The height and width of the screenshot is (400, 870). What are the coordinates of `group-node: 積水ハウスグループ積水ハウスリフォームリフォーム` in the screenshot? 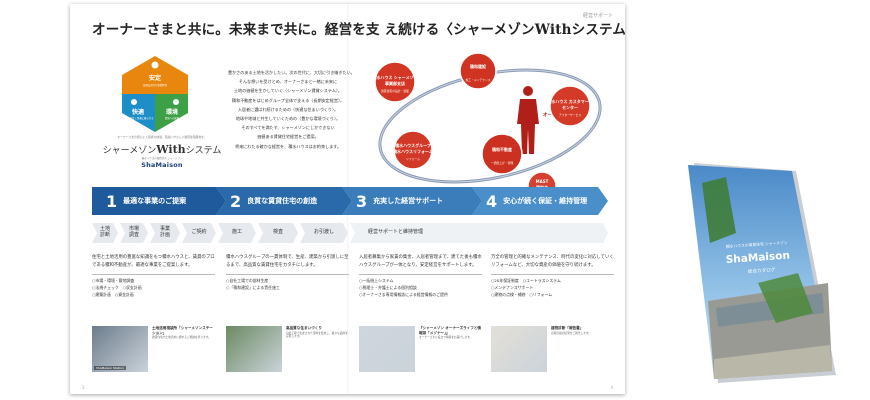 It's located at (412, 150).